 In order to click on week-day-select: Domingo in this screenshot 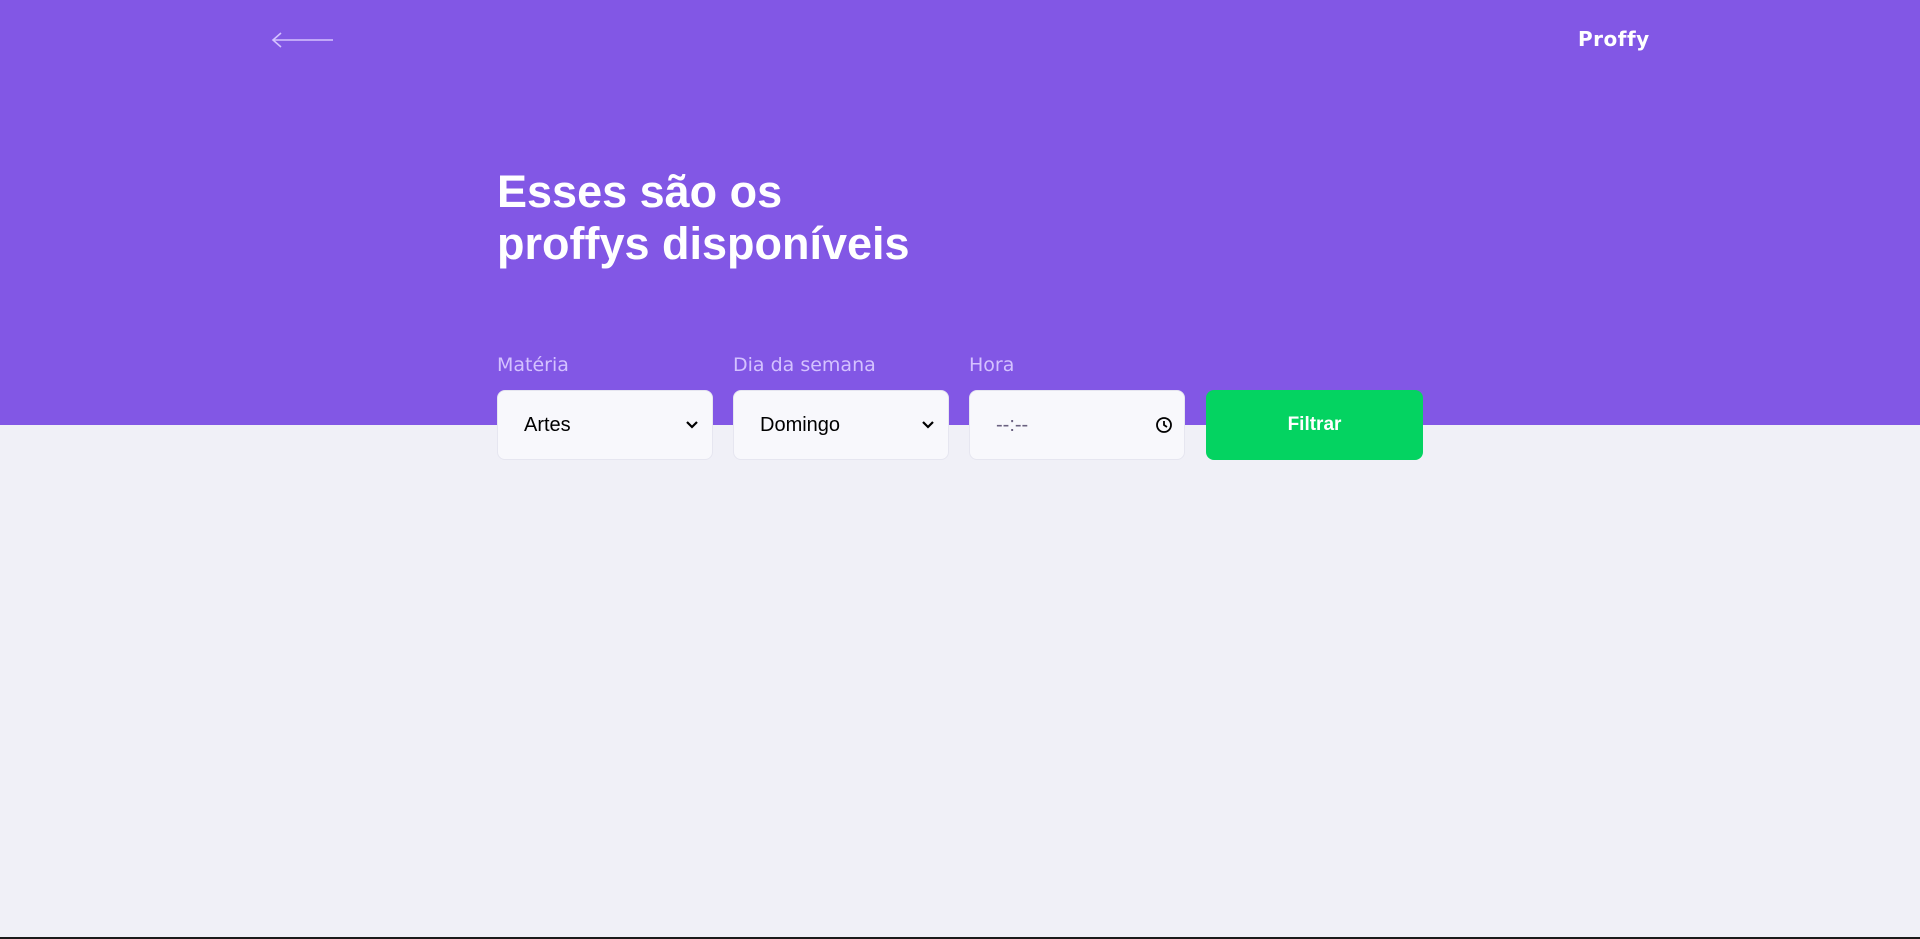, I will do `click(841, 425)`.